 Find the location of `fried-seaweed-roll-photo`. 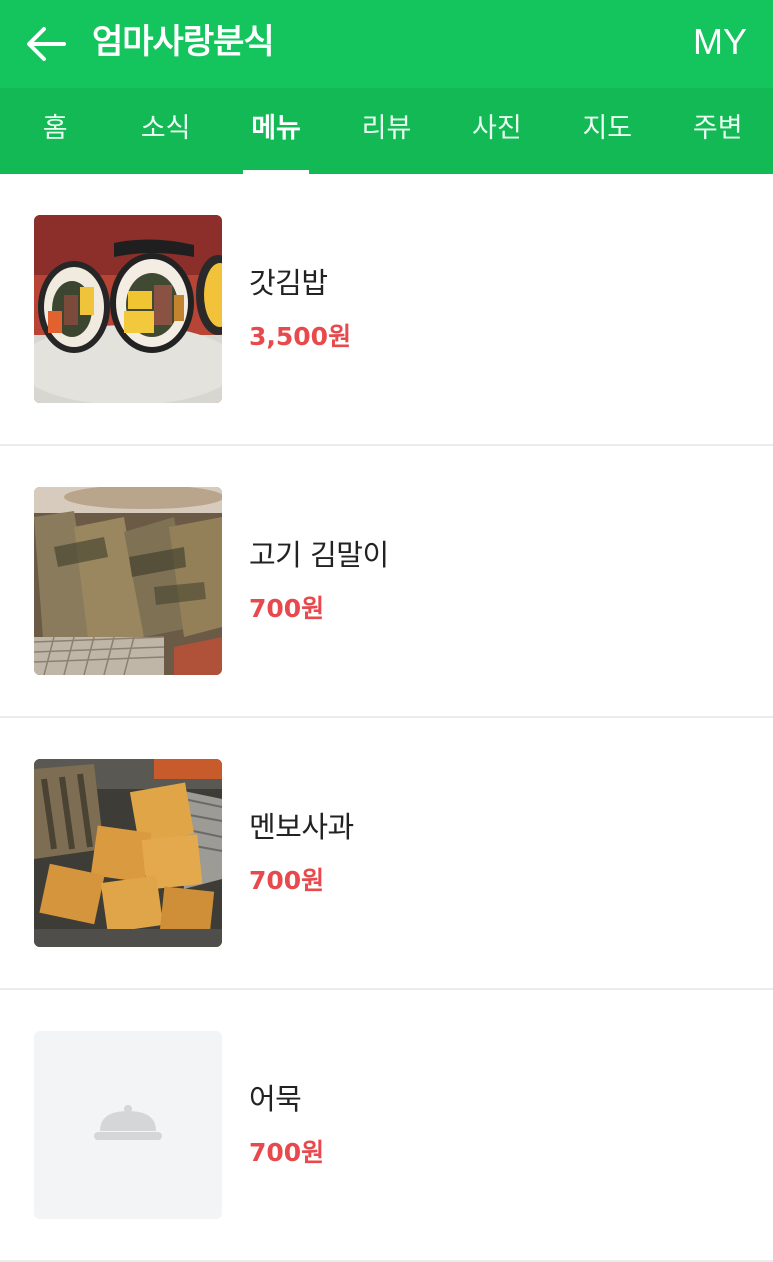

fried-seaweed-roll-photo is located at coordinates (128, 581).